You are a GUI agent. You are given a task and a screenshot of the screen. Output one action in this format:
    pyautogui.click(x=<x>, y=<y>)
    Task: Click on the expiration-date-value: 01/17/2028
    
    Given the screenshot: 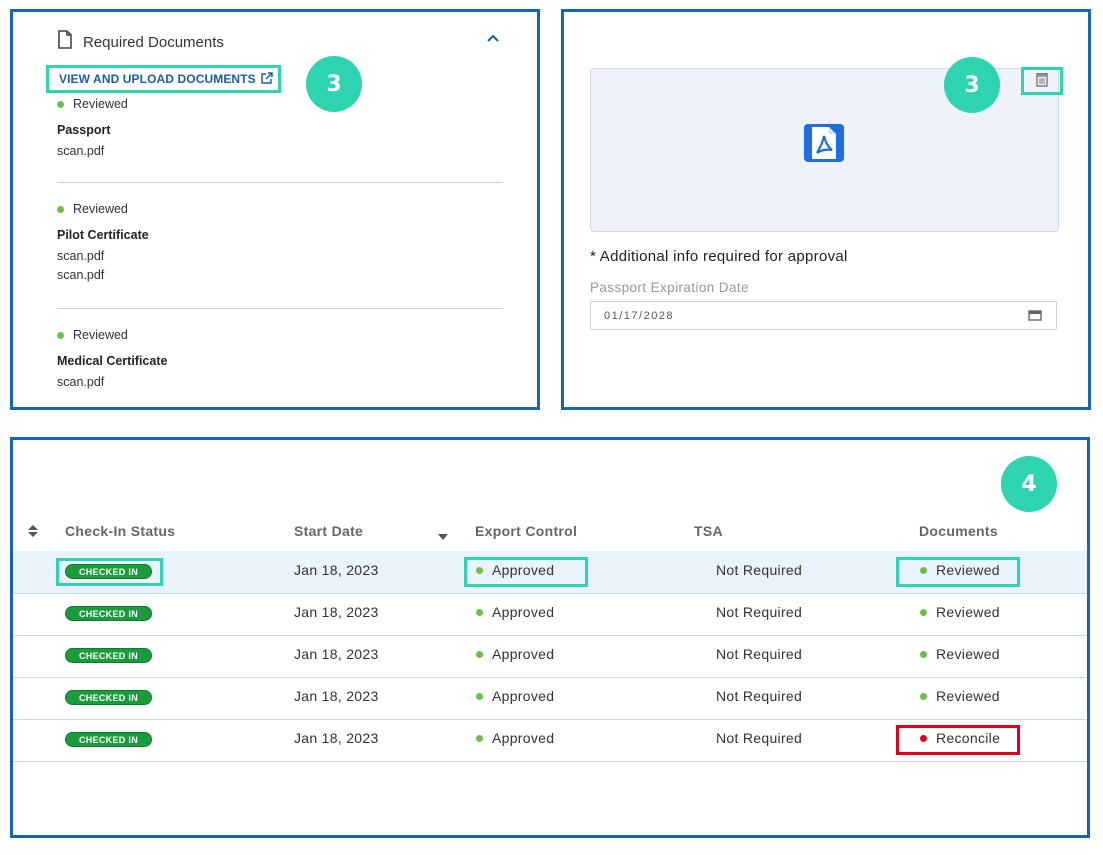 What is the action you would take?
    pyautogui.click(x=639, y=315)
    